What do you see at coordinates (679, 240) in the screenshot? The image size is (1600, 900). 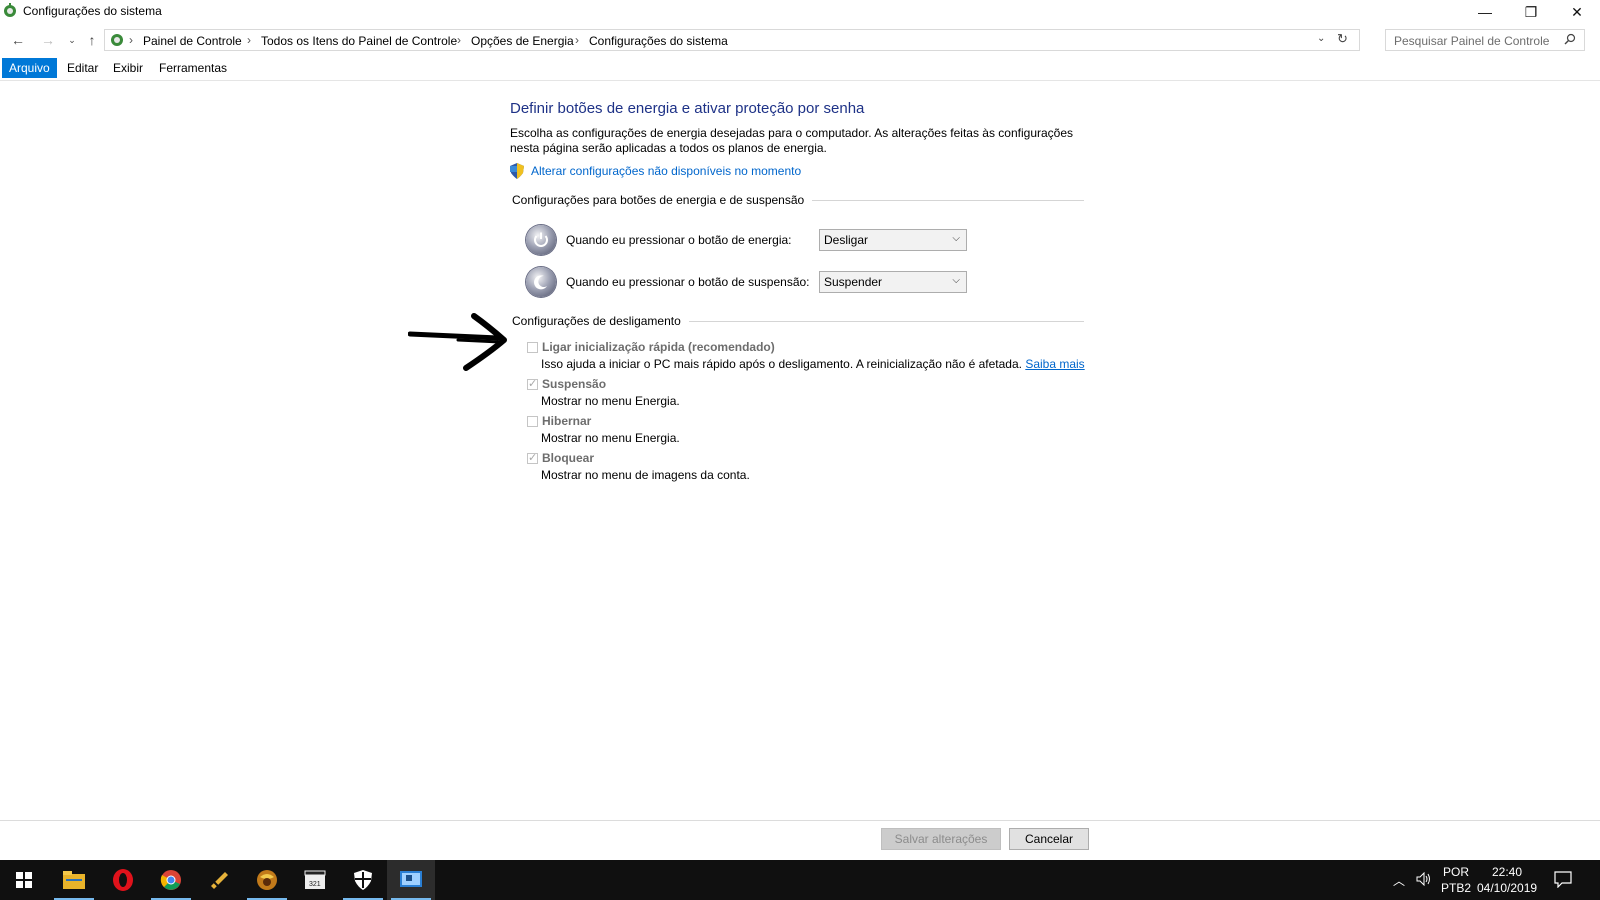 I see `power-button-label: Quando eu pressionar o botão de energia:` at bounding box center [679, 240].